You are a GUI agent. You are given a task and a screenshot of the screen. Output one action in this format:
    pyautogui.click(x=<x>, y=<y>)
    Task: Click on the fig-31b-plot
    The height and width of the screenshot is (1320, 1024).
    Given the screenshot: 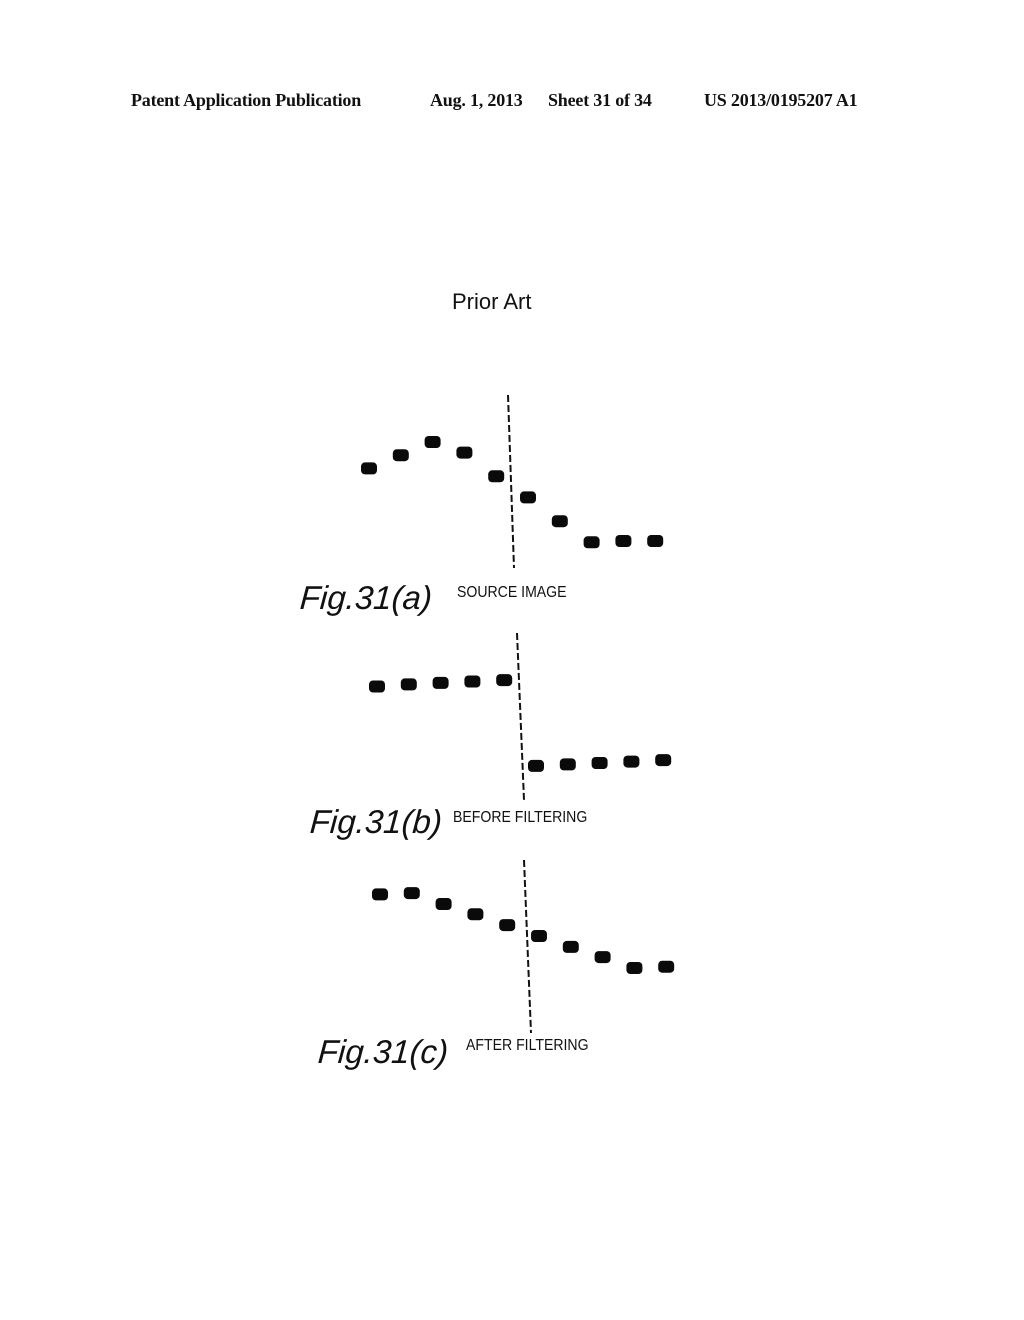 What is the action you would take?
    pyautogui.click(x=520, y=716)
    